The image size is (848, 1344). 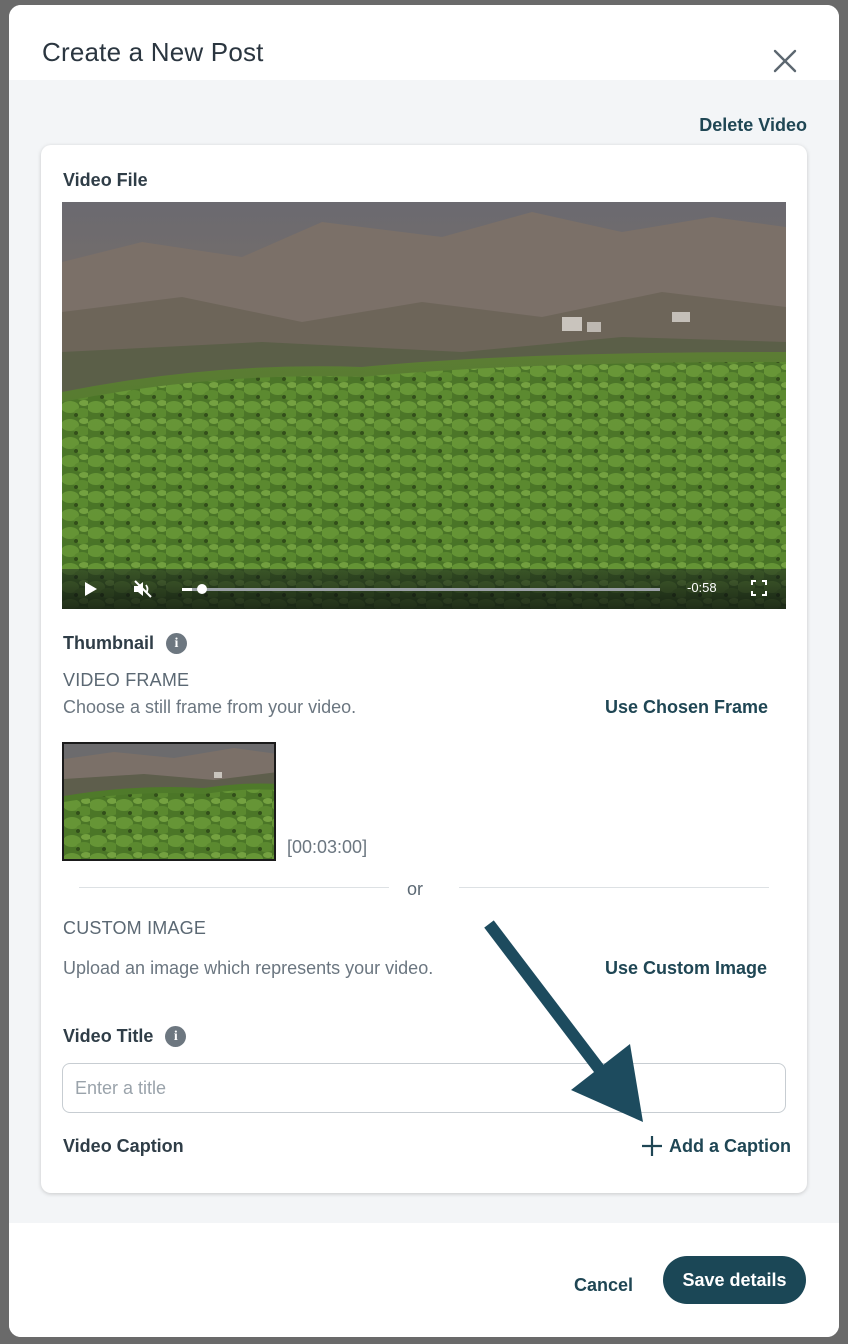 I want to click on use-chosen-frame-button: Use Chosen Frame, so click(x=686, y=707).